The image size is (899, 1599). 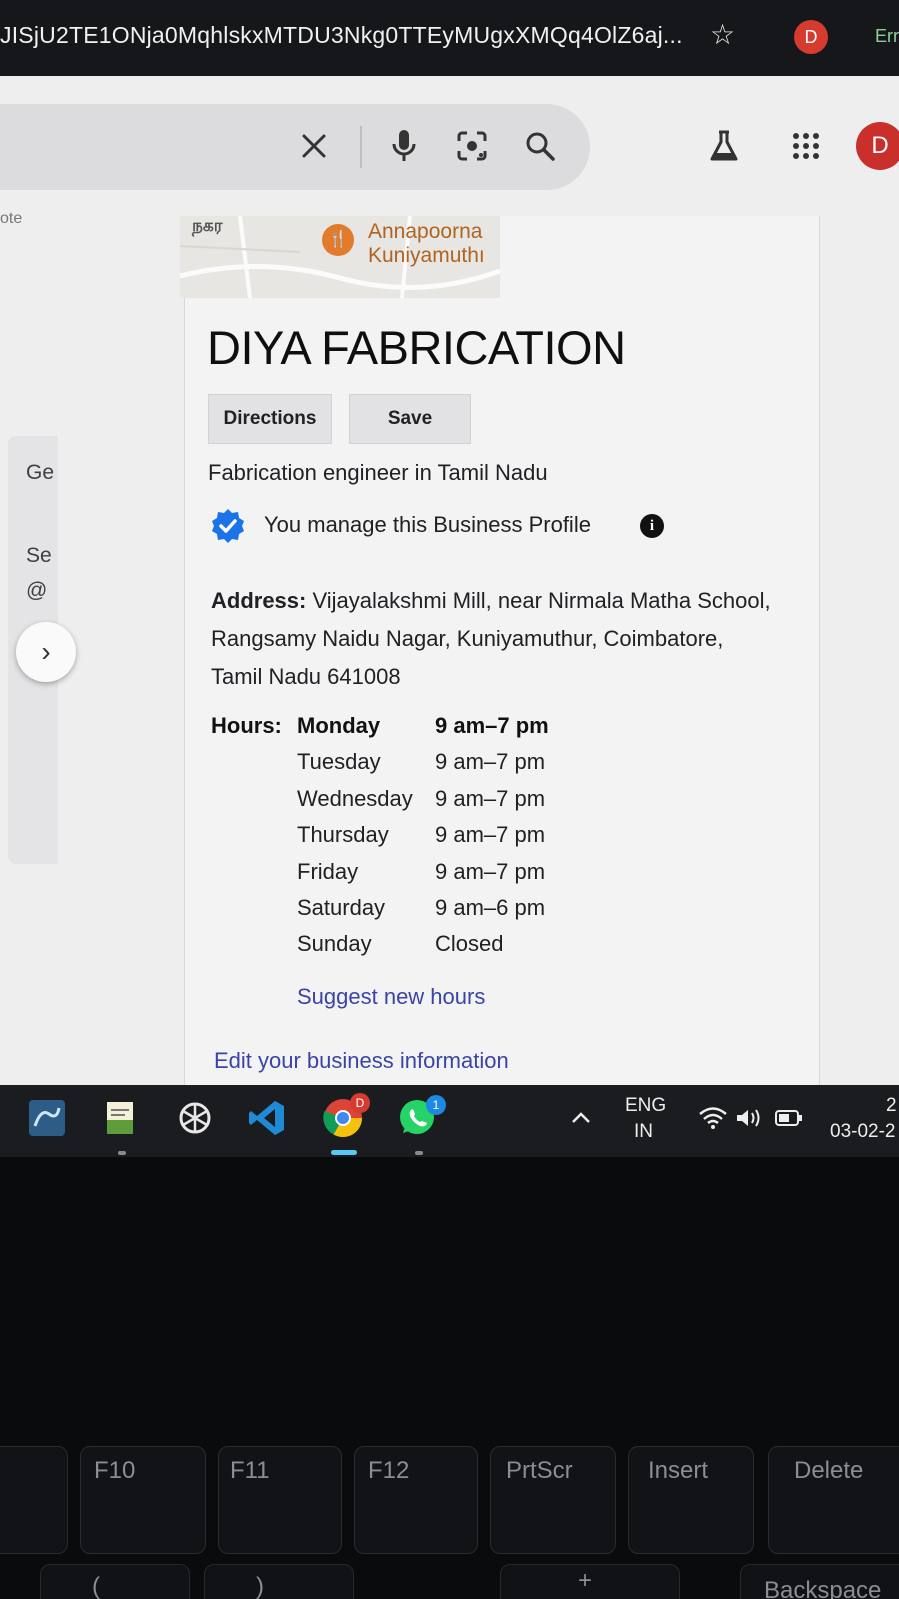 I want to click on left-fragment-text: ote, so click(x=11, y=218).